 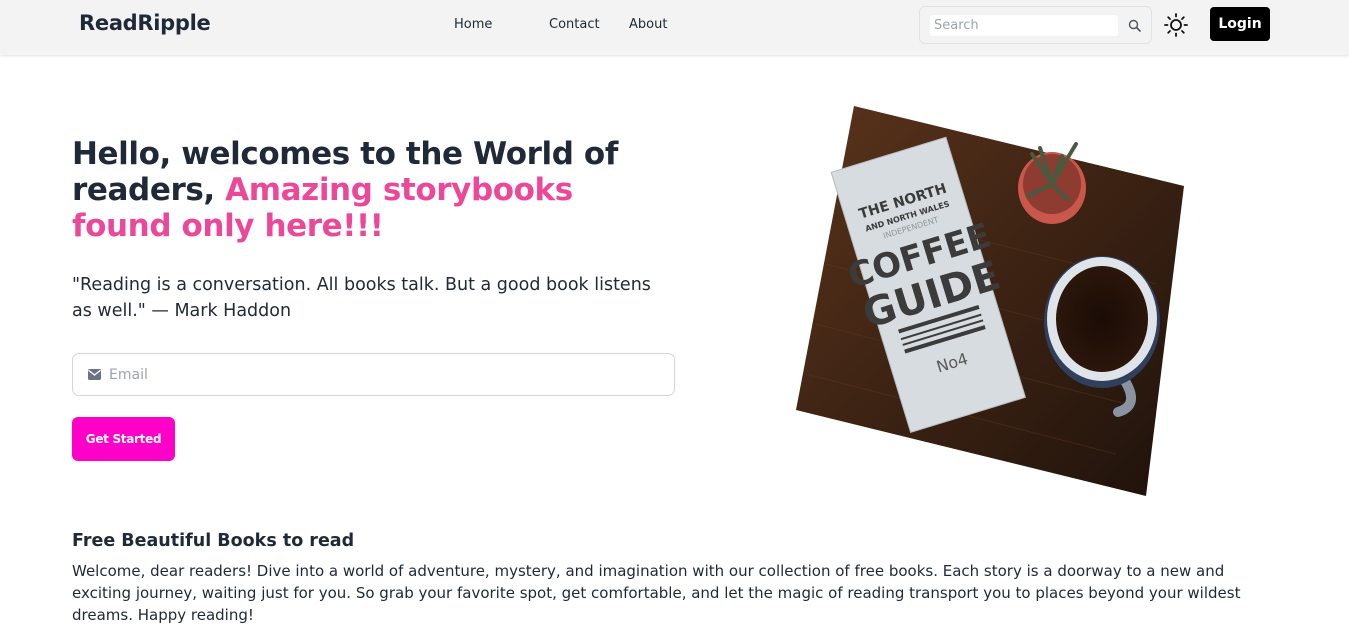 I want to click on login-button: Login, so click(x=1240, y=24).